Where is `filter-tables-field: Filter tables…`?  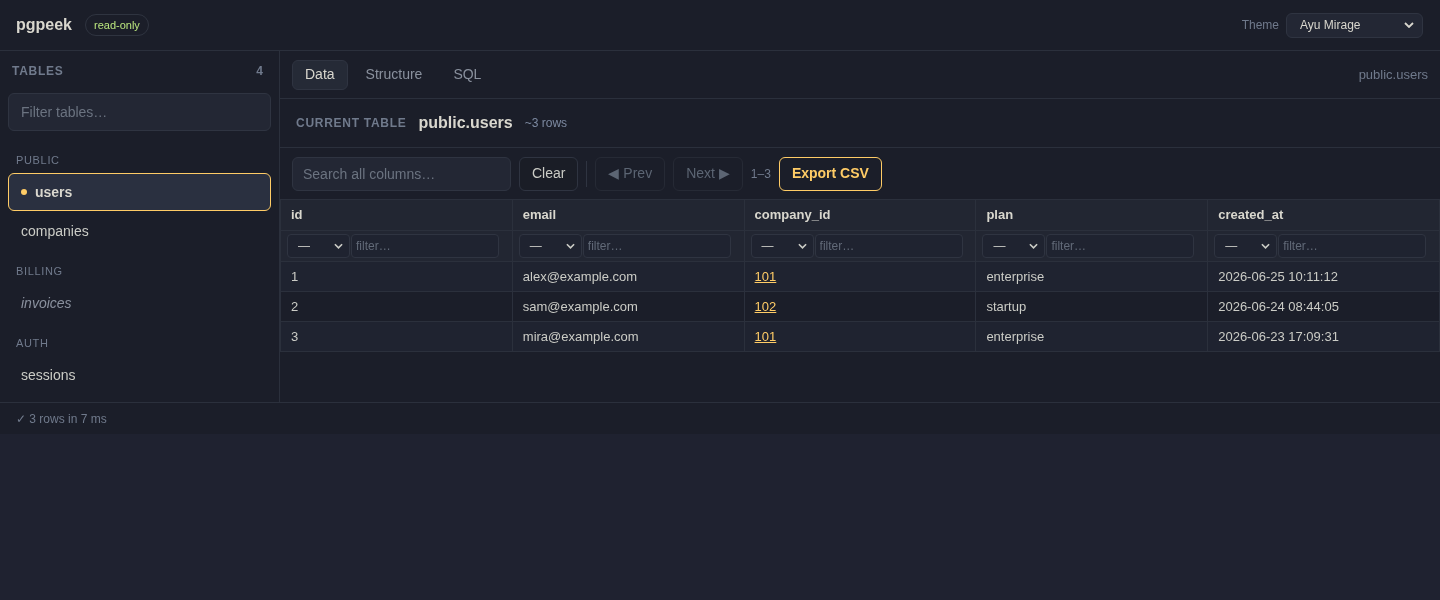 filter-tables-field: Filter tables… is located at coordinates (139, 112).